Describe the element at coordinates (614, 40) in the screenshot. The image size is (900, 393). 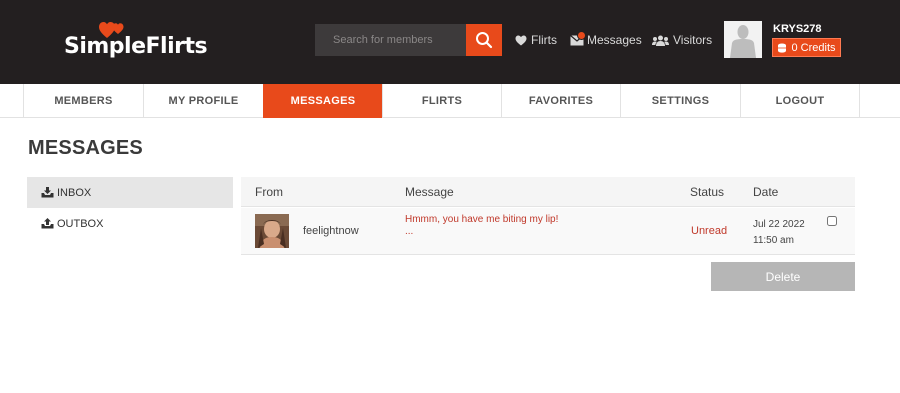
I see `header-messages-label: Messages` at that location.